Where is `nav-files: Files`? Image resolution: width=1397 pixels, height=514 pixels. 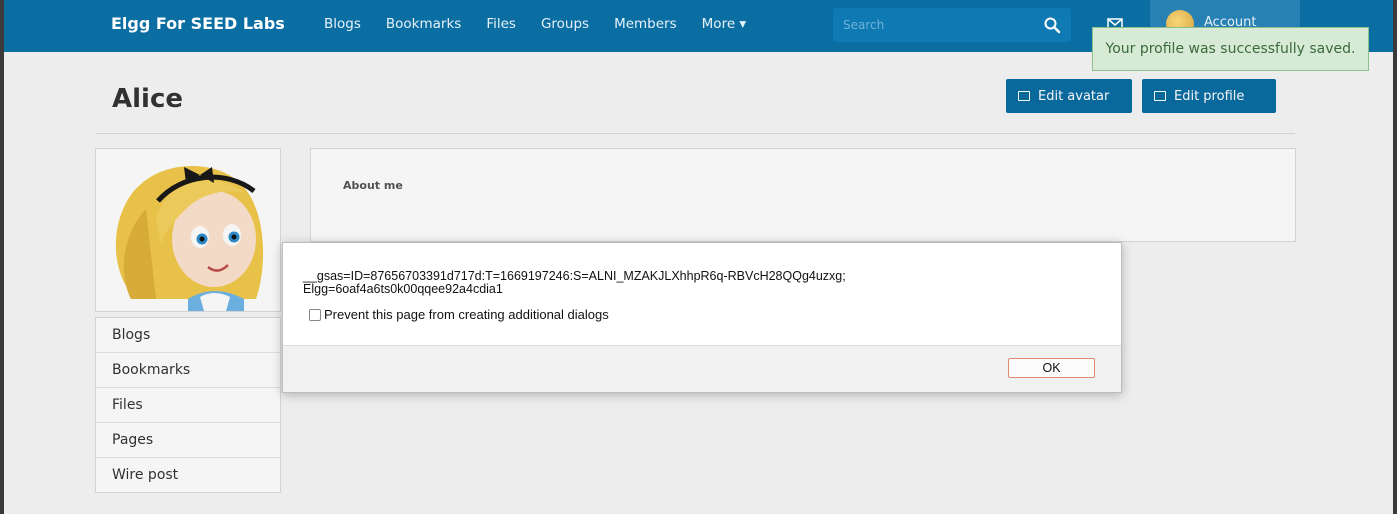
nav-files: Files is located at coordinates (501, 24).